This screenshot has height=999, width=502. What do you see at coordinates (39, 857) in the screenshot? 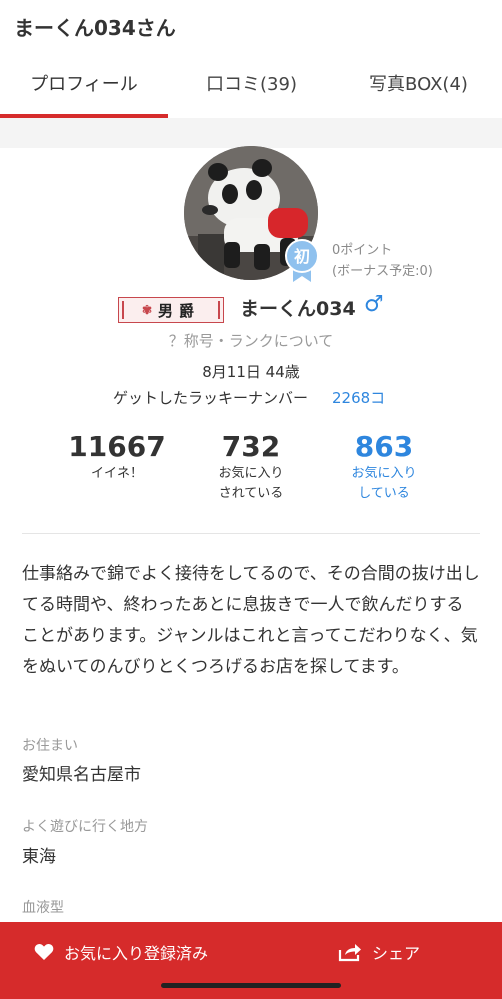
I see `frequent-area-value: 東海` at bounding box center [39, 857].